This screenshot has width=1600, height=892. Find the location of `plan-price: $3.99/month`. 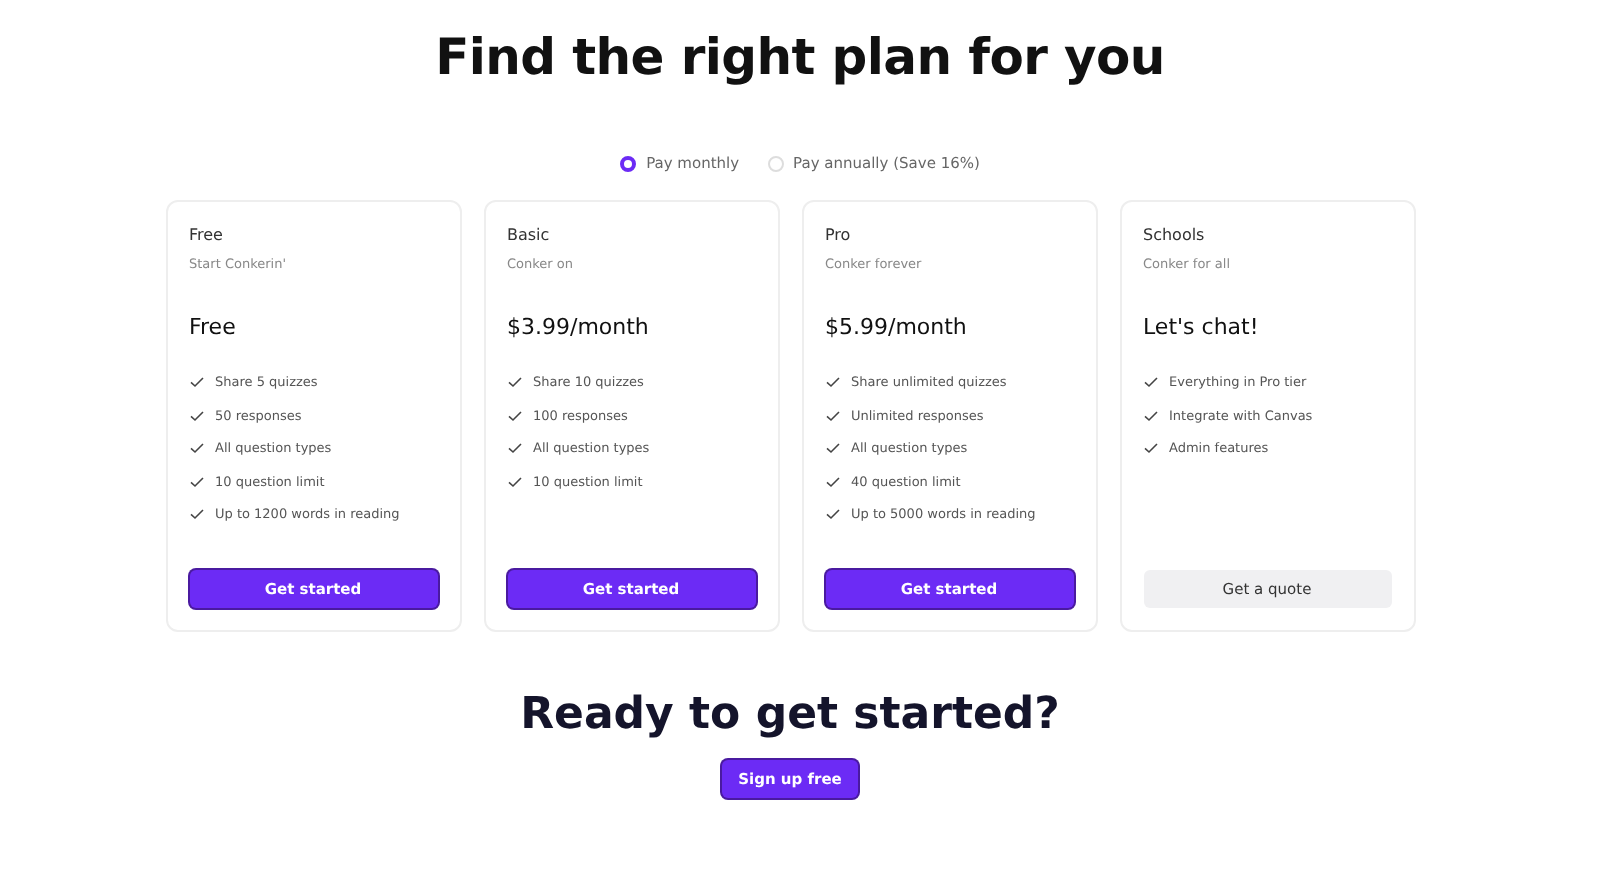

plan-price: $3.99/month is located at coordinates (579, 327).